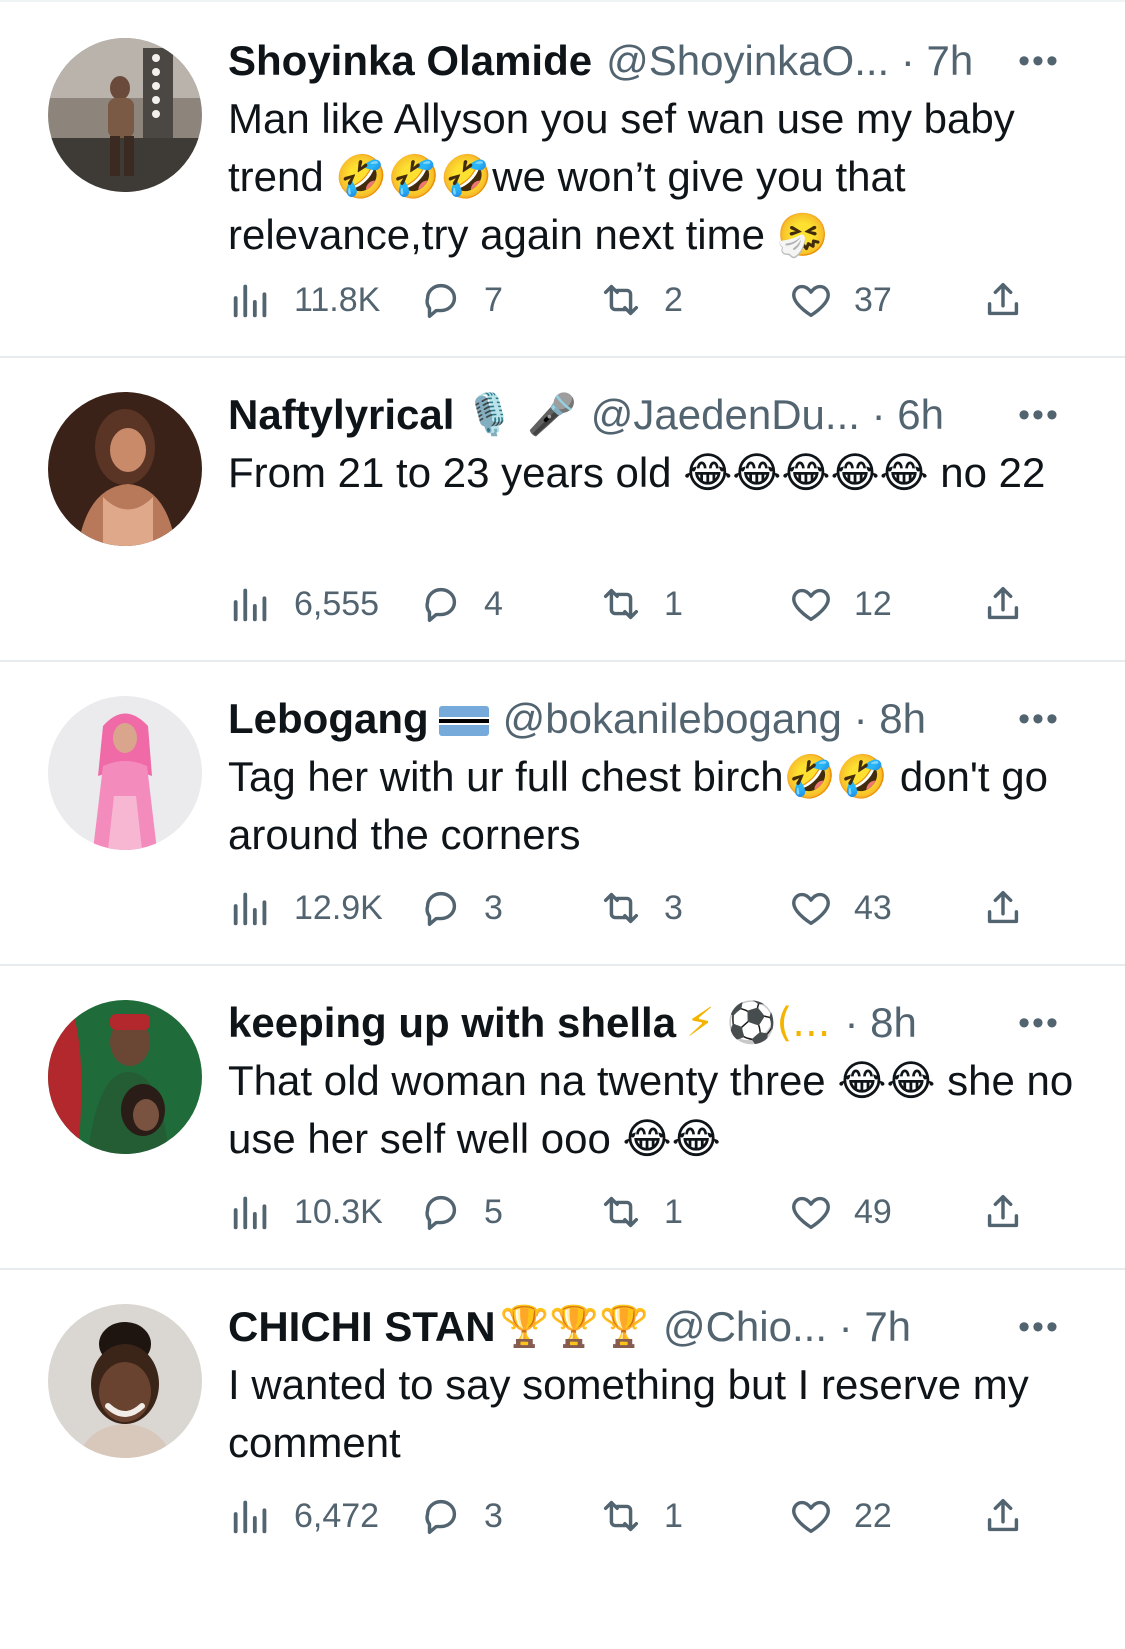 Image resolution: width=1125 pixels, height=1649 pixels. I want to click on handle-and-time: @ShoyinkaO... · 7h, so click(789, 61).